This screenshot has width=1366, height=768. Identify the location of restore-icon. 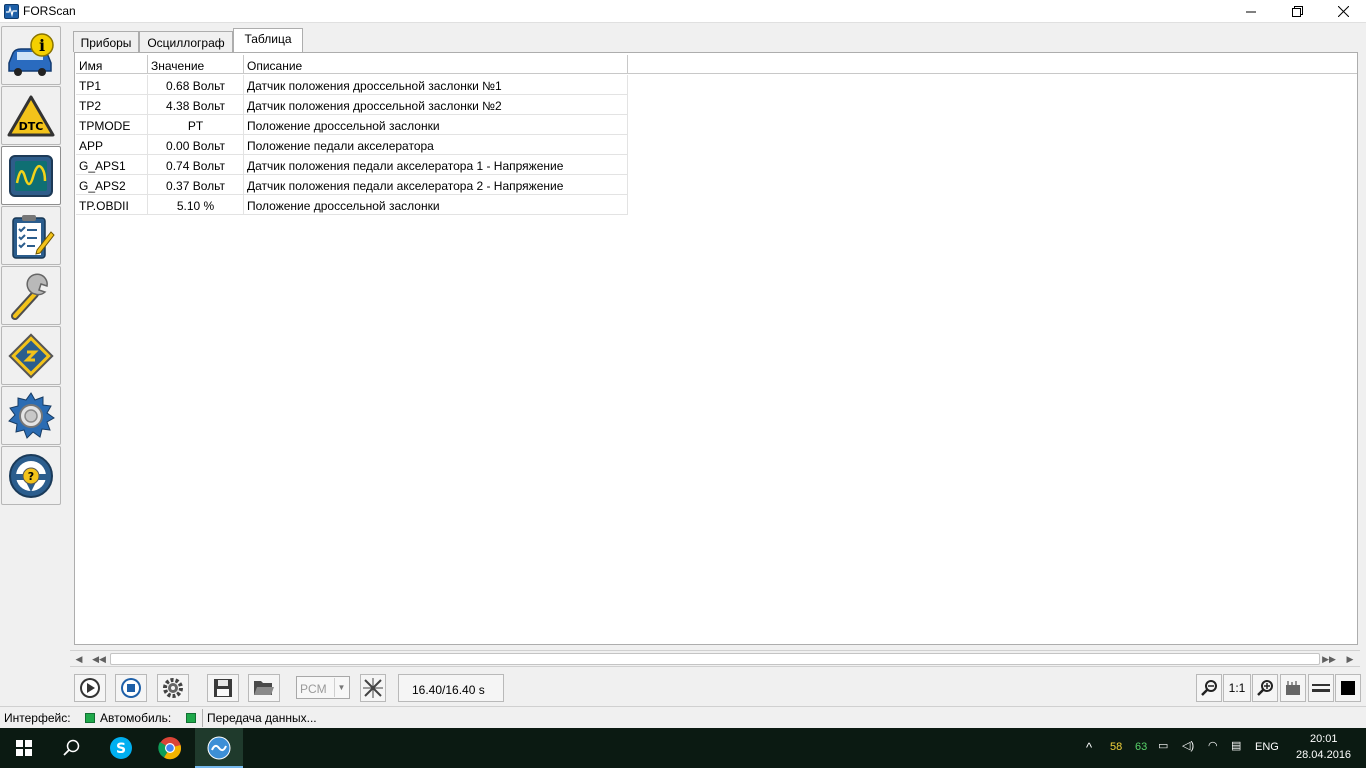
(1297, 11).